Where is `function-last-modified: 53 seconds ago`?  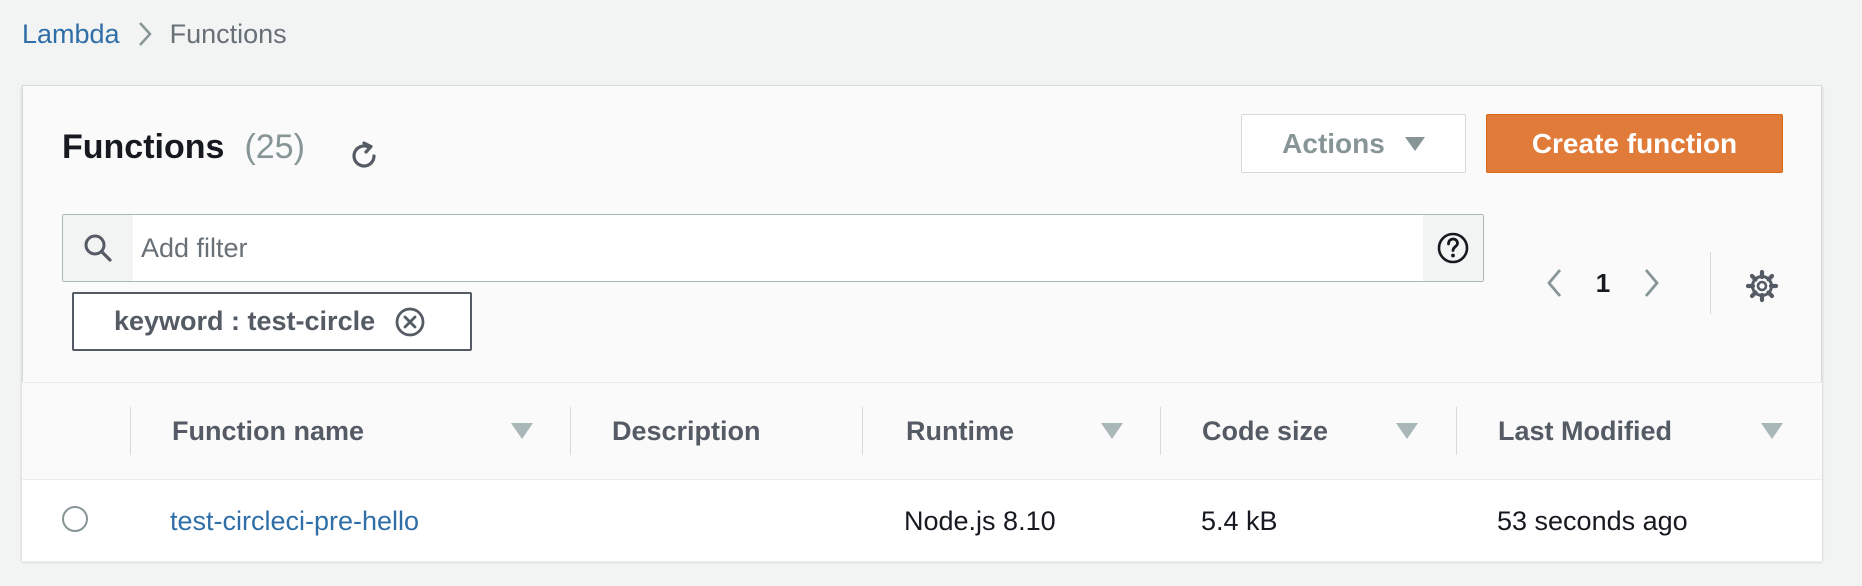 function-last-modified: 53 seconds ago is located at coordinates (1592, 520).